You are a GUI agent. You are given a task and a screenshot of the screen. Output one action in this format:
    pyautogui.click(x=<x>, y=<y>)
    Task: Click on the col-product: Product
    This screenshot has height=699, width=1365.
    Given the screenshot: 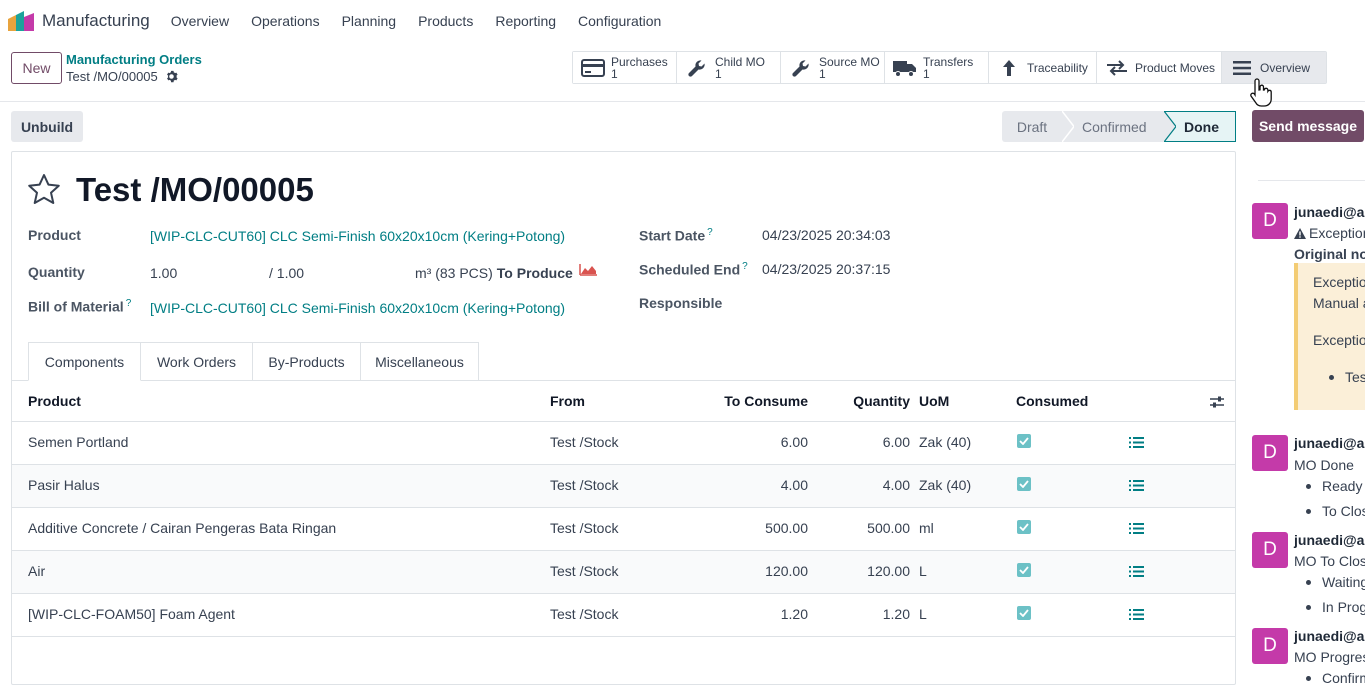 What is the action you would take?
    pyautogui.click(x=54, y=401)
    